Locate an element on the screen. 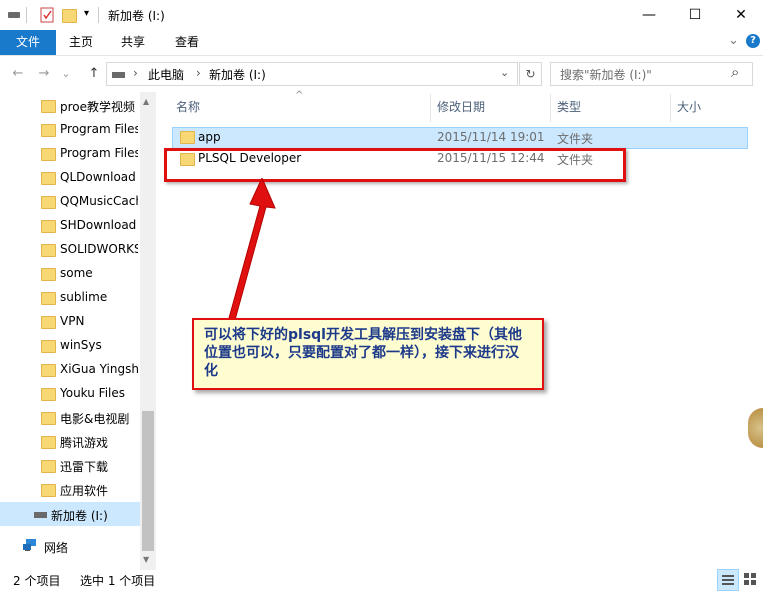 The image size is (763, 593). sidebar-item: SHDownload is located at coordinates (70, 226).